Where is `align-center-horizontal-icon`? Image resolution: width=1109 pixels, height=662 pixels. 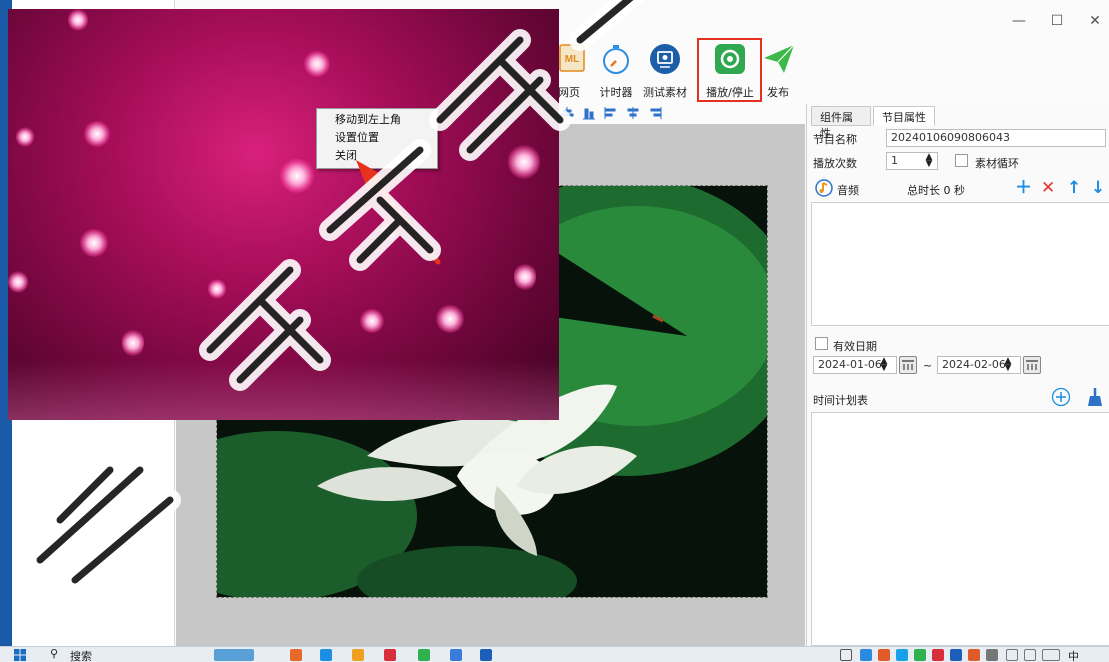
align-center-horizontal-icon is located at coordinates (633, 113).